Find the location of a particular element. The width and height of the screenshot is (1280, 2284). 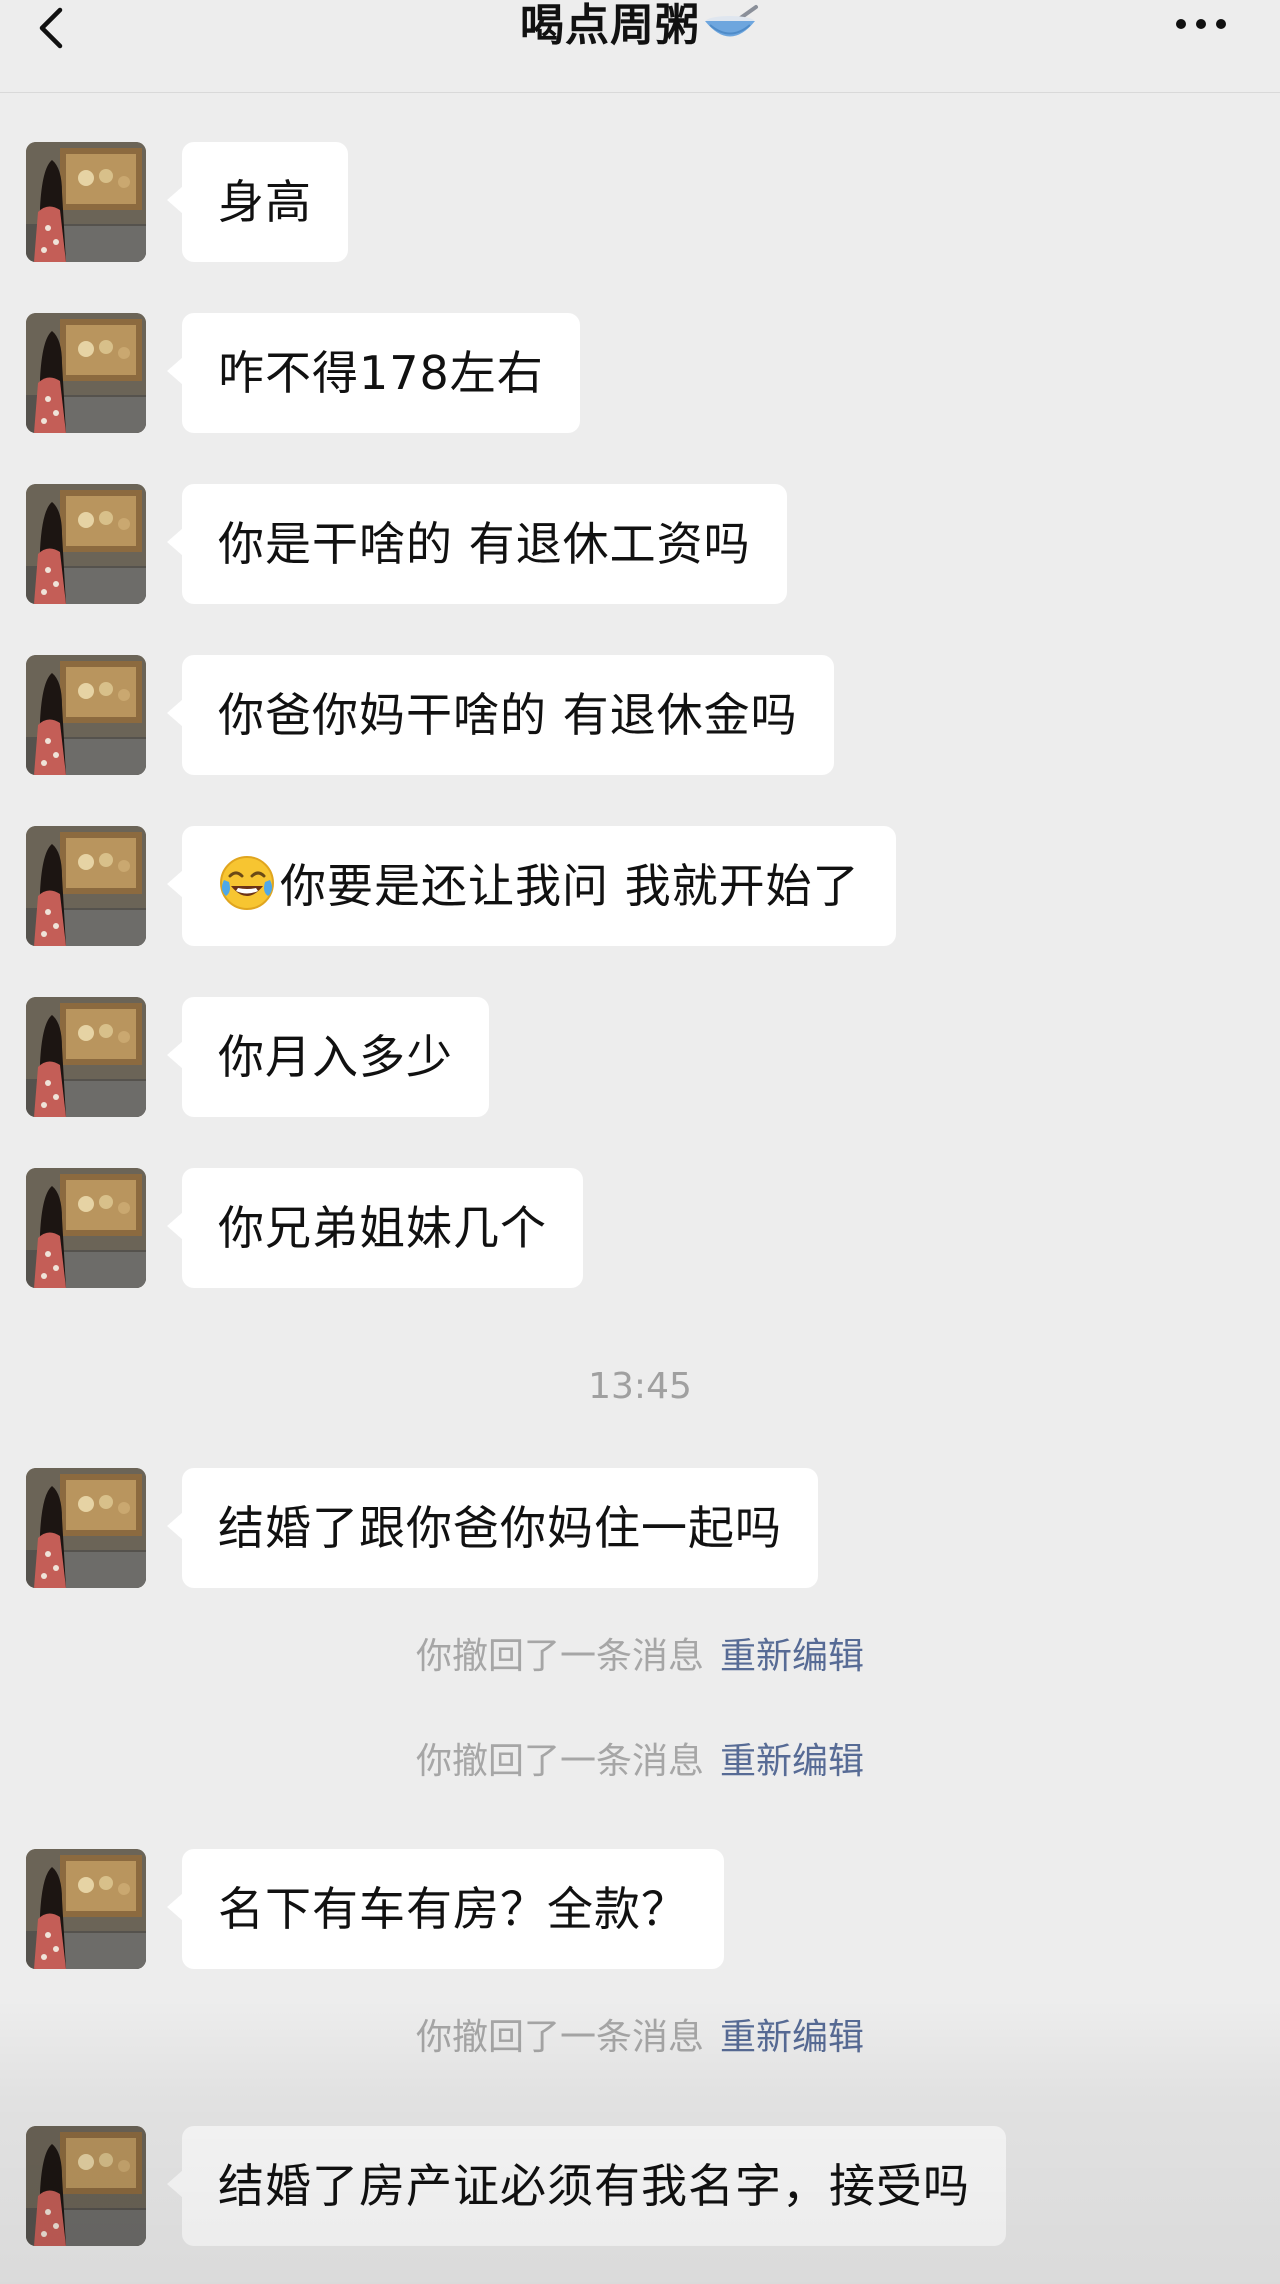

message-text: 咋不得178左右 is located at coordinates (381, 373).